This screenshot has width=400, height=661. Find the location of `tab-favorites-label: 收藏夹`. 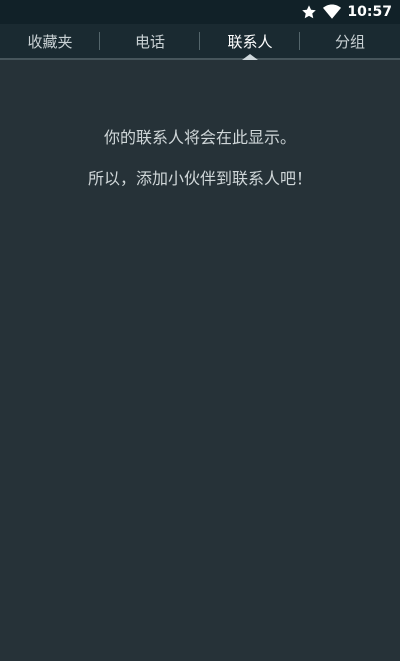

tab-favorites-label: 收藏夹 is located at coordinates (50, 41).